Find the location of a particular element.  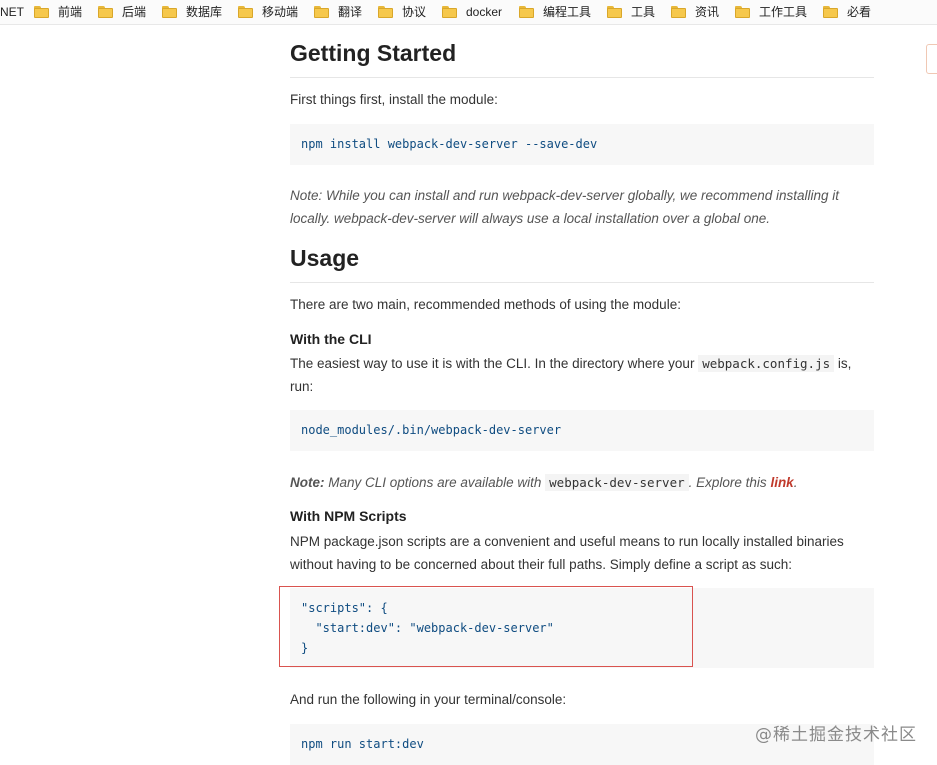

config-file-code: webpack.config.js is located at coordinates (766, 363).